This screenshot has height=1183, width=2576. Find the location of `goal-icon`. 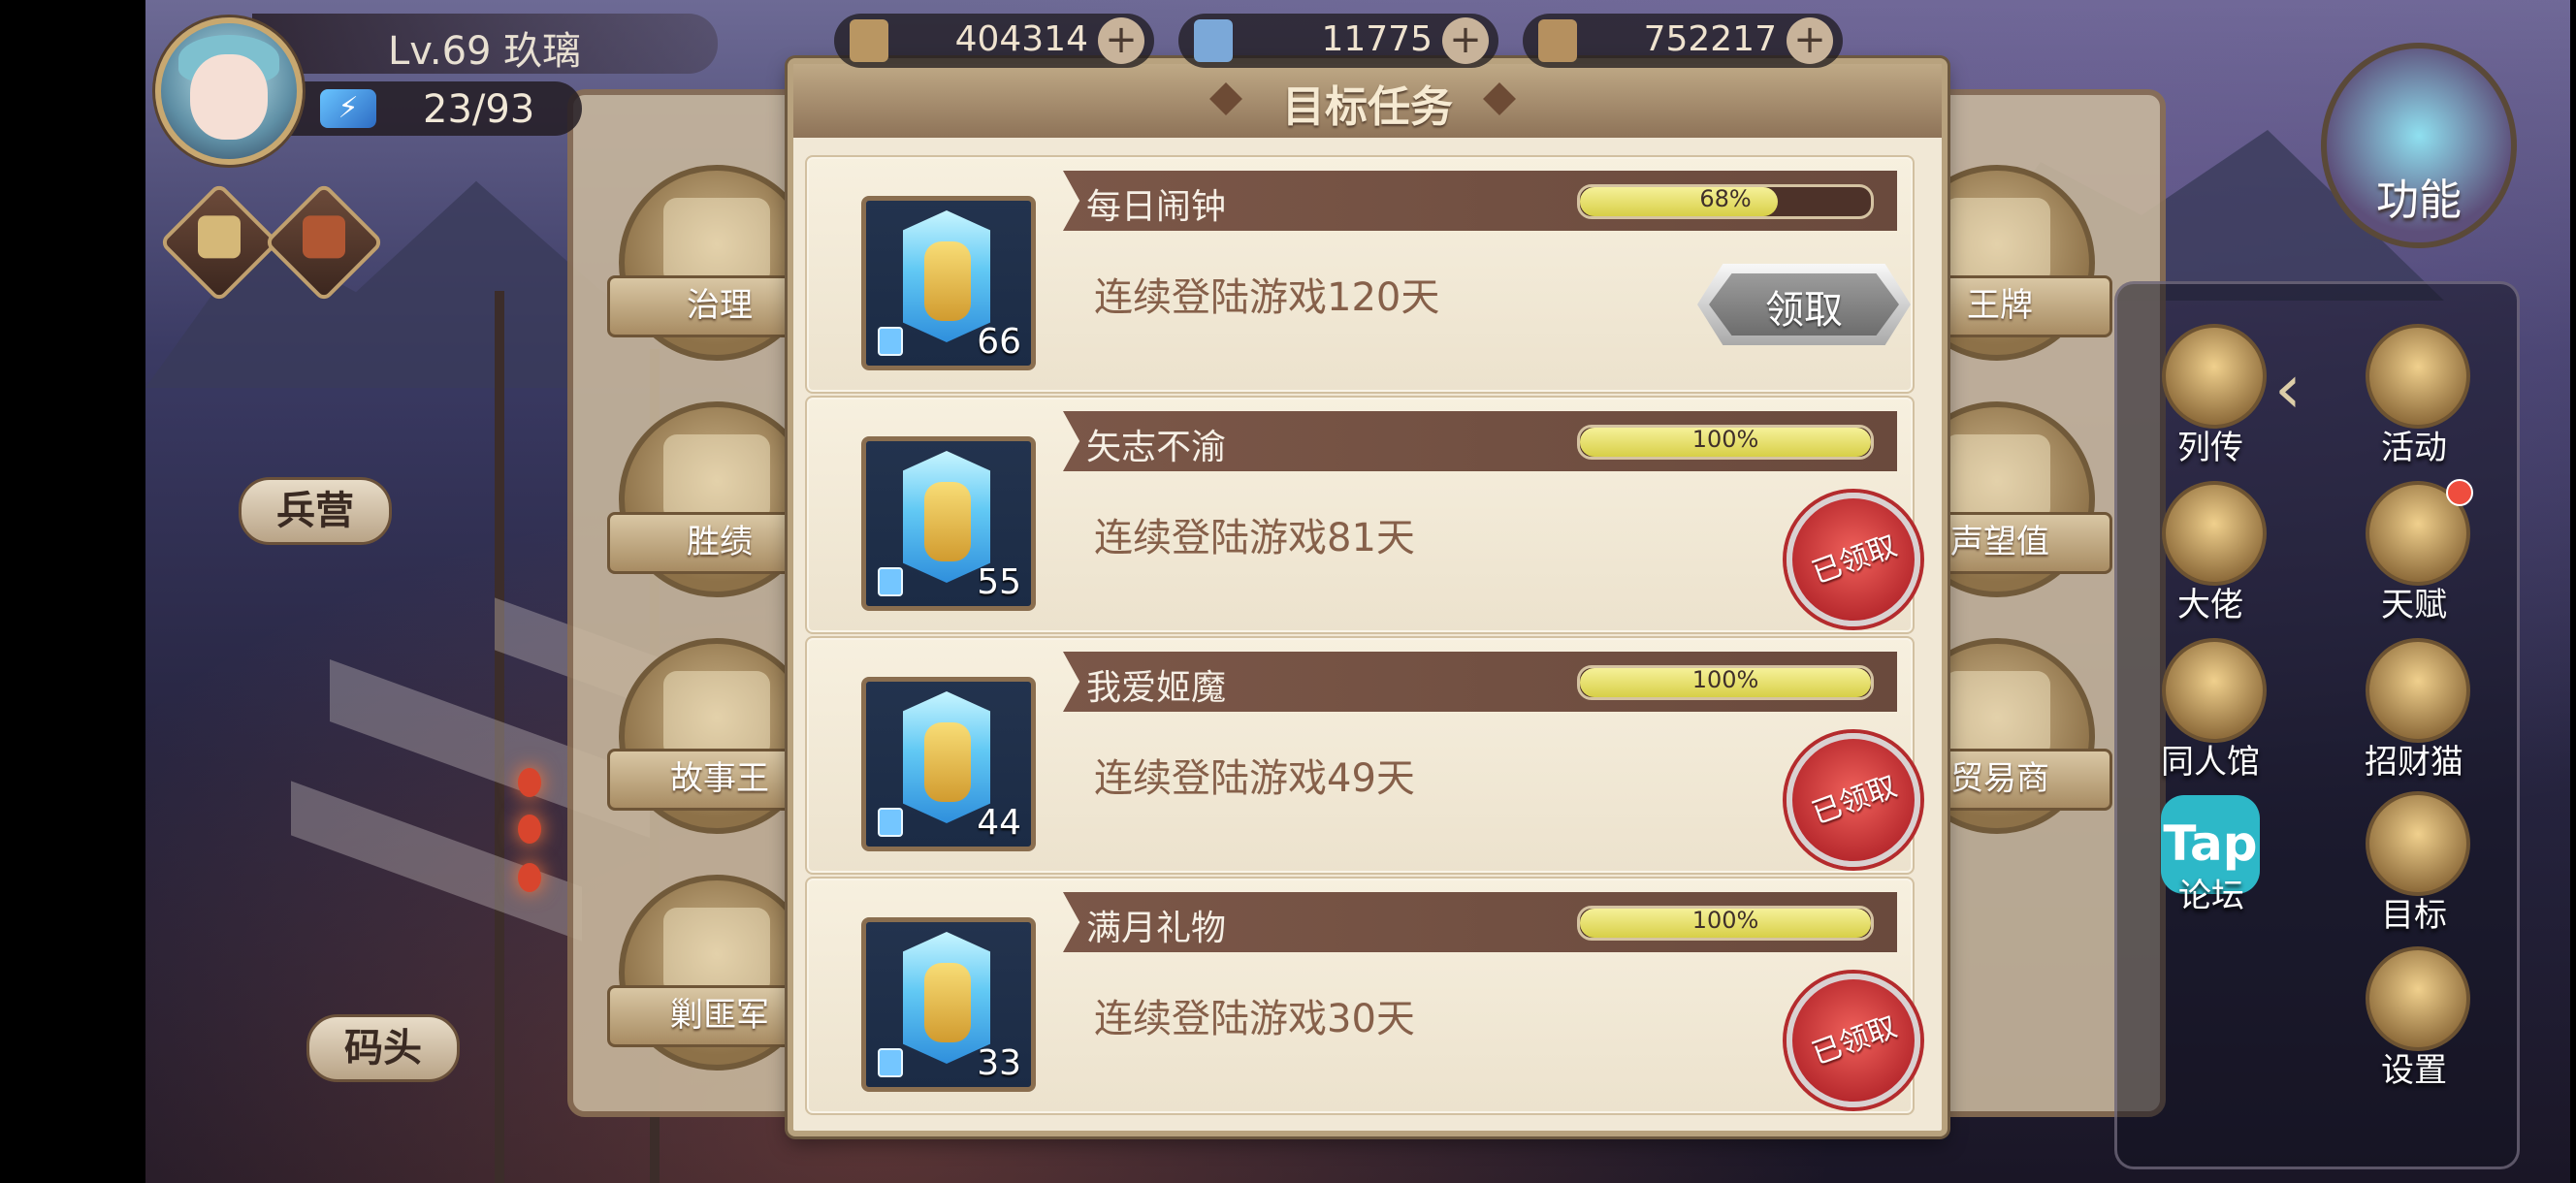

goal-icon is located at coordinates (2418, 843).